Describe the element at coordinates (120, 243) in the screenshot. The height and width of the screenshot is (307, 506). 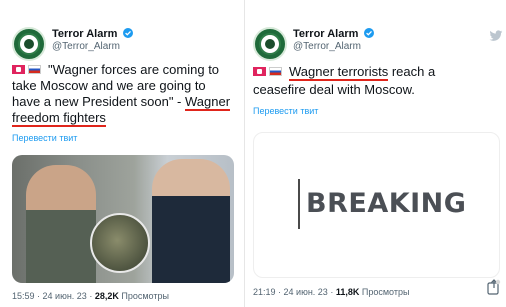
I see `photo-inset-circle` at that location.